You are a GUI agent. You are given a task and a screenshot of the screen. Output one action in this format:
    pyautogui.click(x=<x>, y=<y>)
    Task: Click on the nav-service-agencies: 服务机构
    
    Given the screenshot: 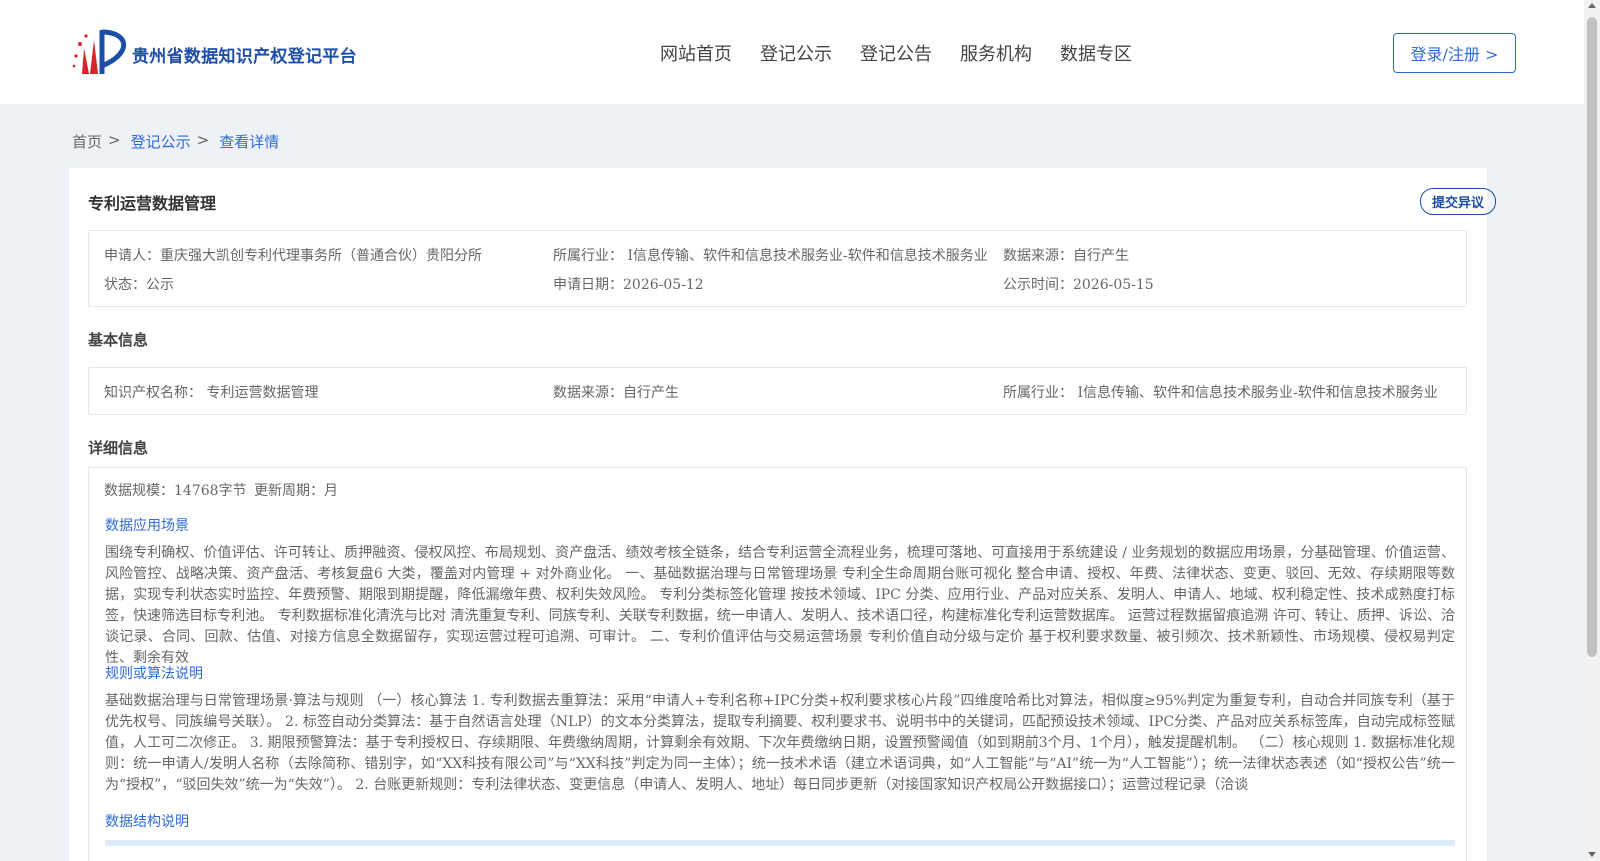 What is the action you would take?
    pyautogui.click(x=996, y=53)
    